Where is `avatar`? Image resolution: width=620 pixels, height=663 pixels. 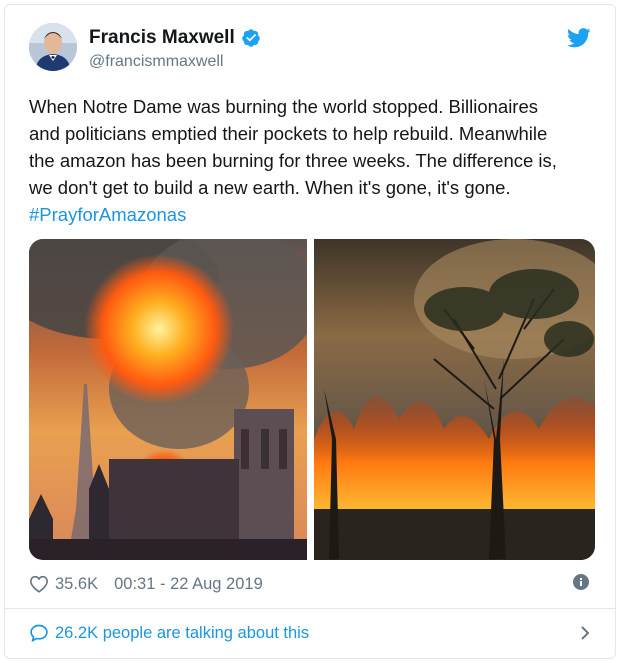
avatar is located at coordinates (53, 47).